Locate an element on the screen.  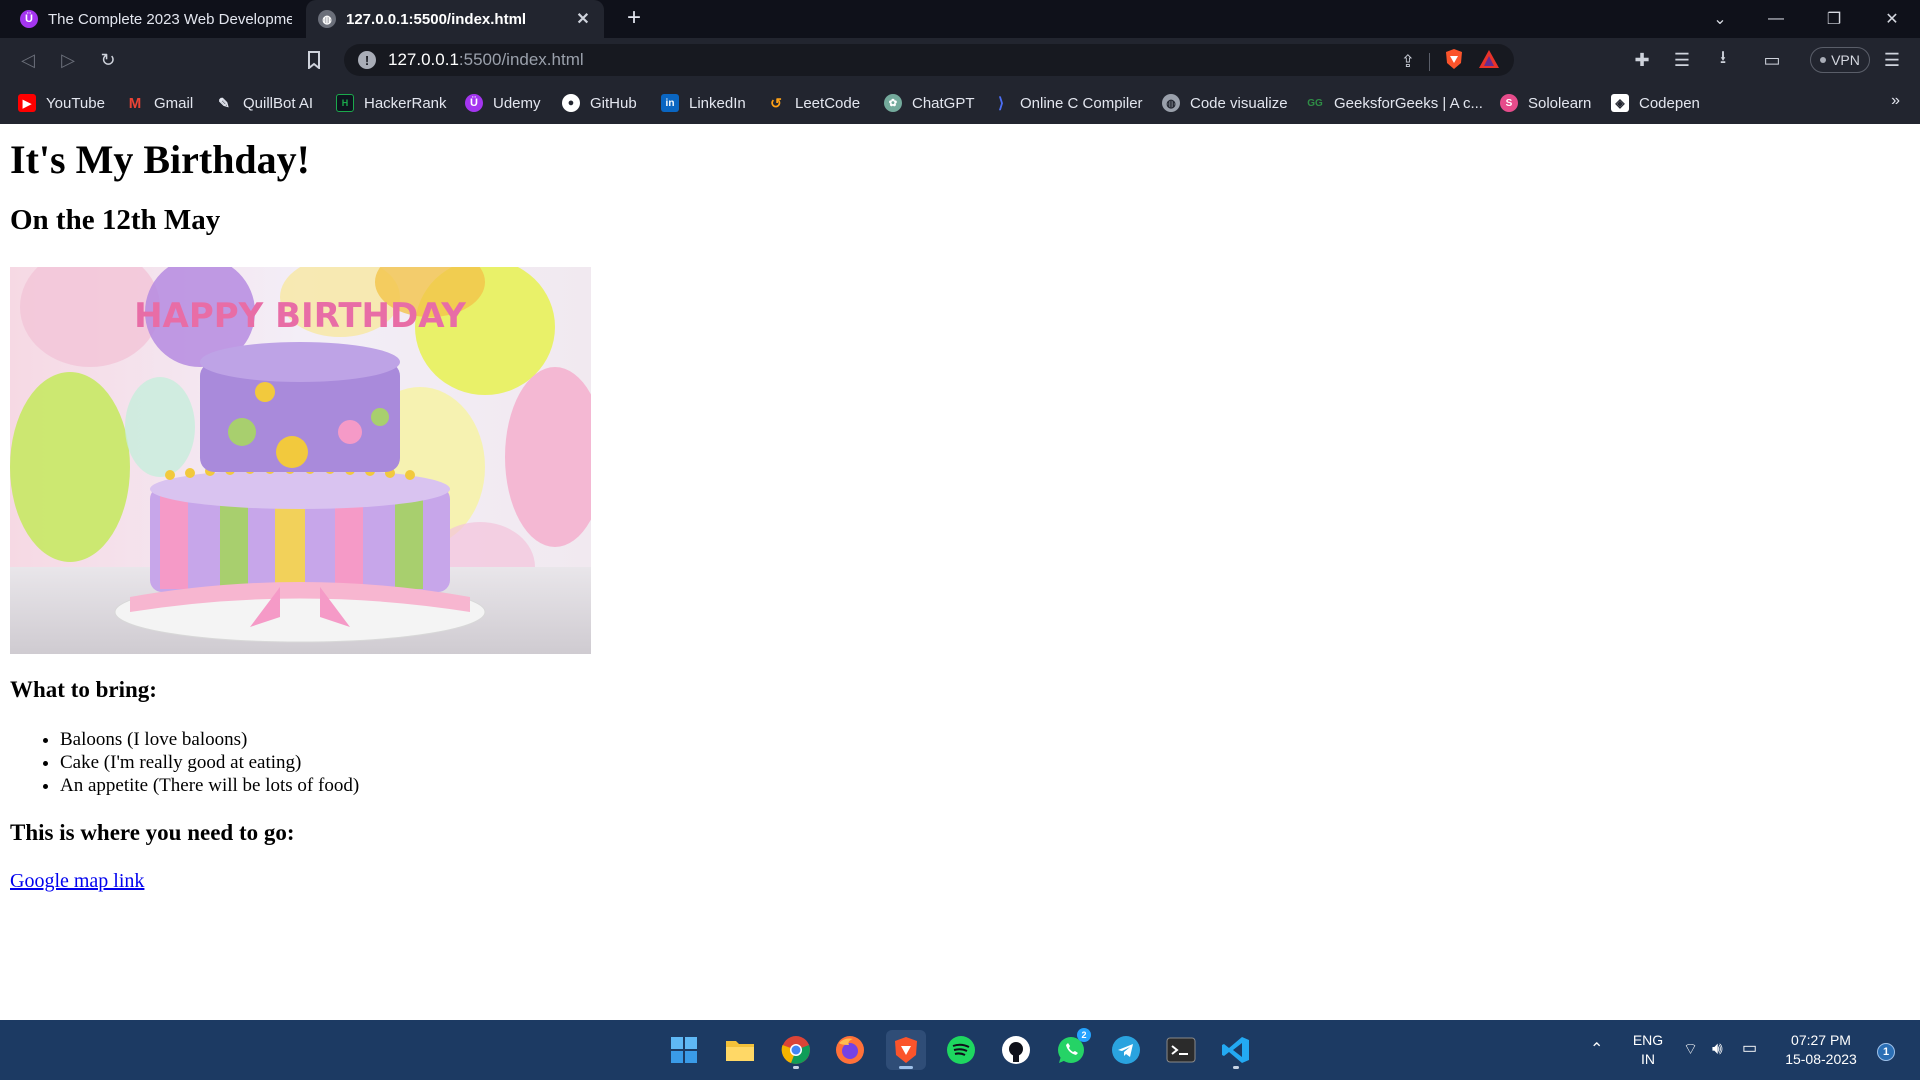
telegram-icon is located at coordinates (1126, 1050).